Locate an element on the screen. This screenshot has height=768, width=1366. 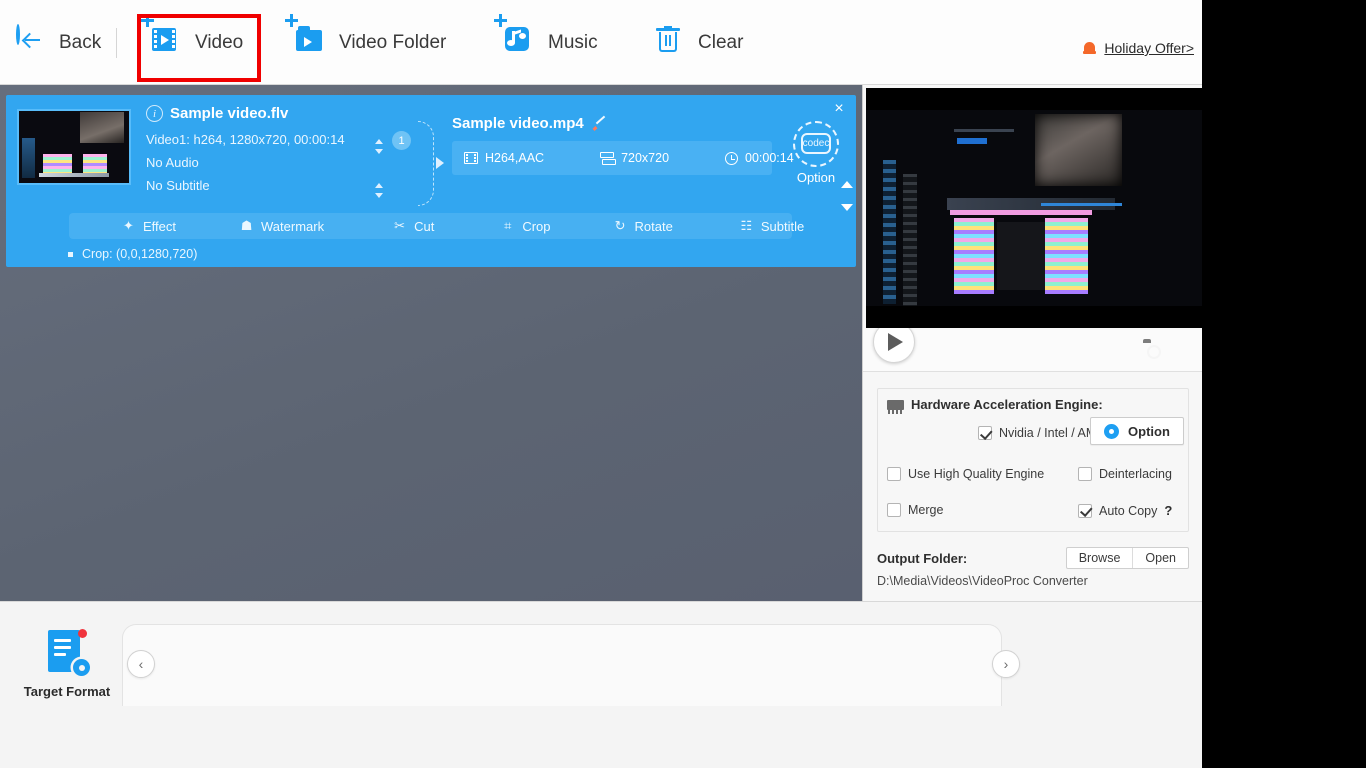
watermark-tool-button: ☗ Watermark is located at coordinates (282, 226).